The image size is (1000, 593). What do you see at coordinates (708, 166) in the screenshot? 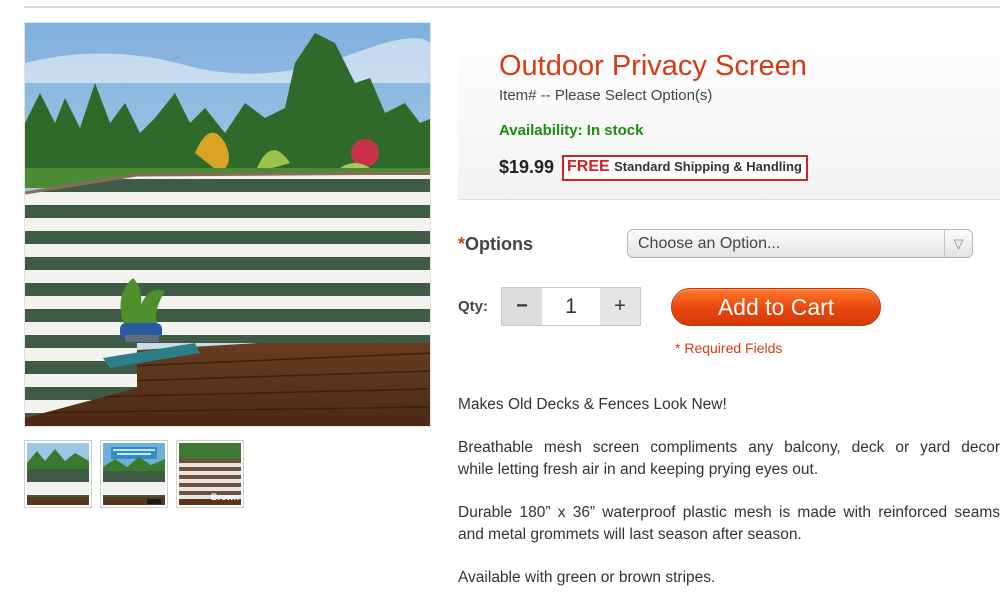
I see `shipping-text: Standard Shipping & Handling` at bounding box center [708, 166].